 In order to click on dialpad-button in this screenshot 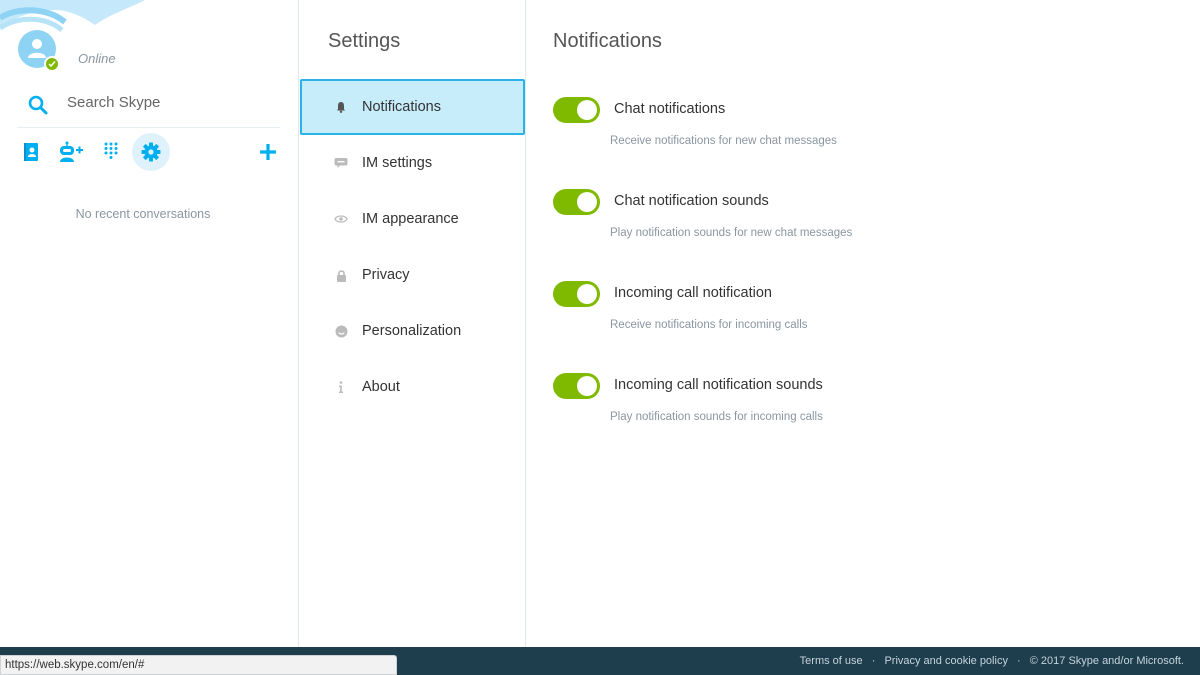, I will do `click(111, 152)`.